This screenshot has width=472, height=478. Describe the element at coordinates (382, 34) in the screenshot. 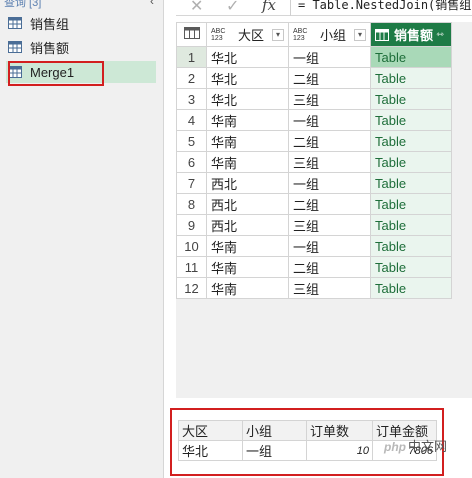

I see `table-type-icon` at that location.